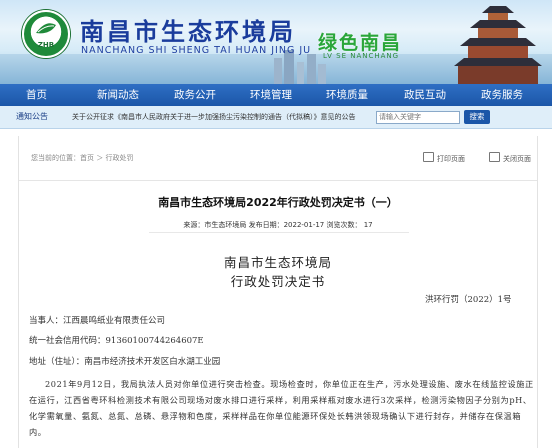 The image size is (552, 448). Describe the element at coordinates (477, 117) in the screenshot. I see `search-button: 搜索` at that location.